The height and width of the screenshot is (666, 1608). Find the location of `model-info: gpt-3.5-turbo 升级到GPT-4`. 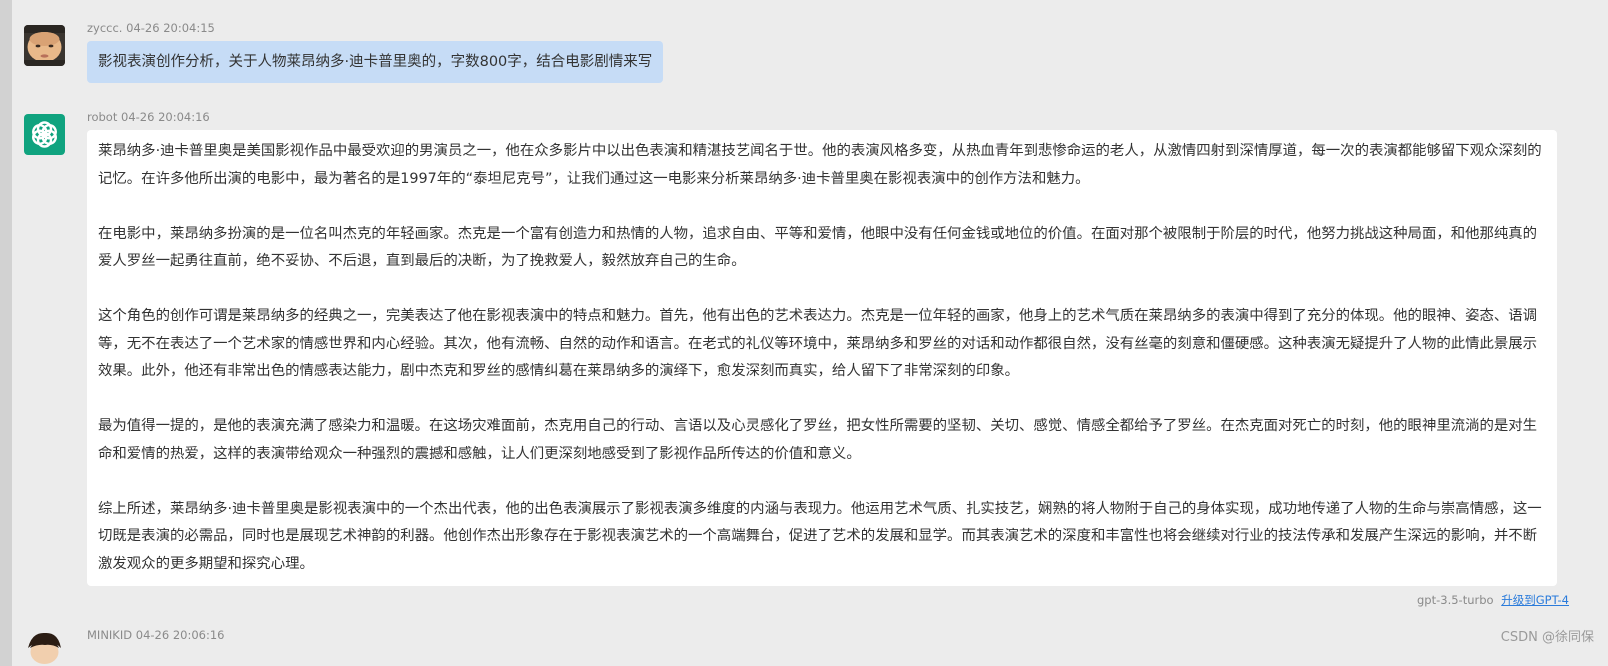

model-info: gpt-3.5-turbo 升级到GPT-4 is located at coordinates (1493, 600).